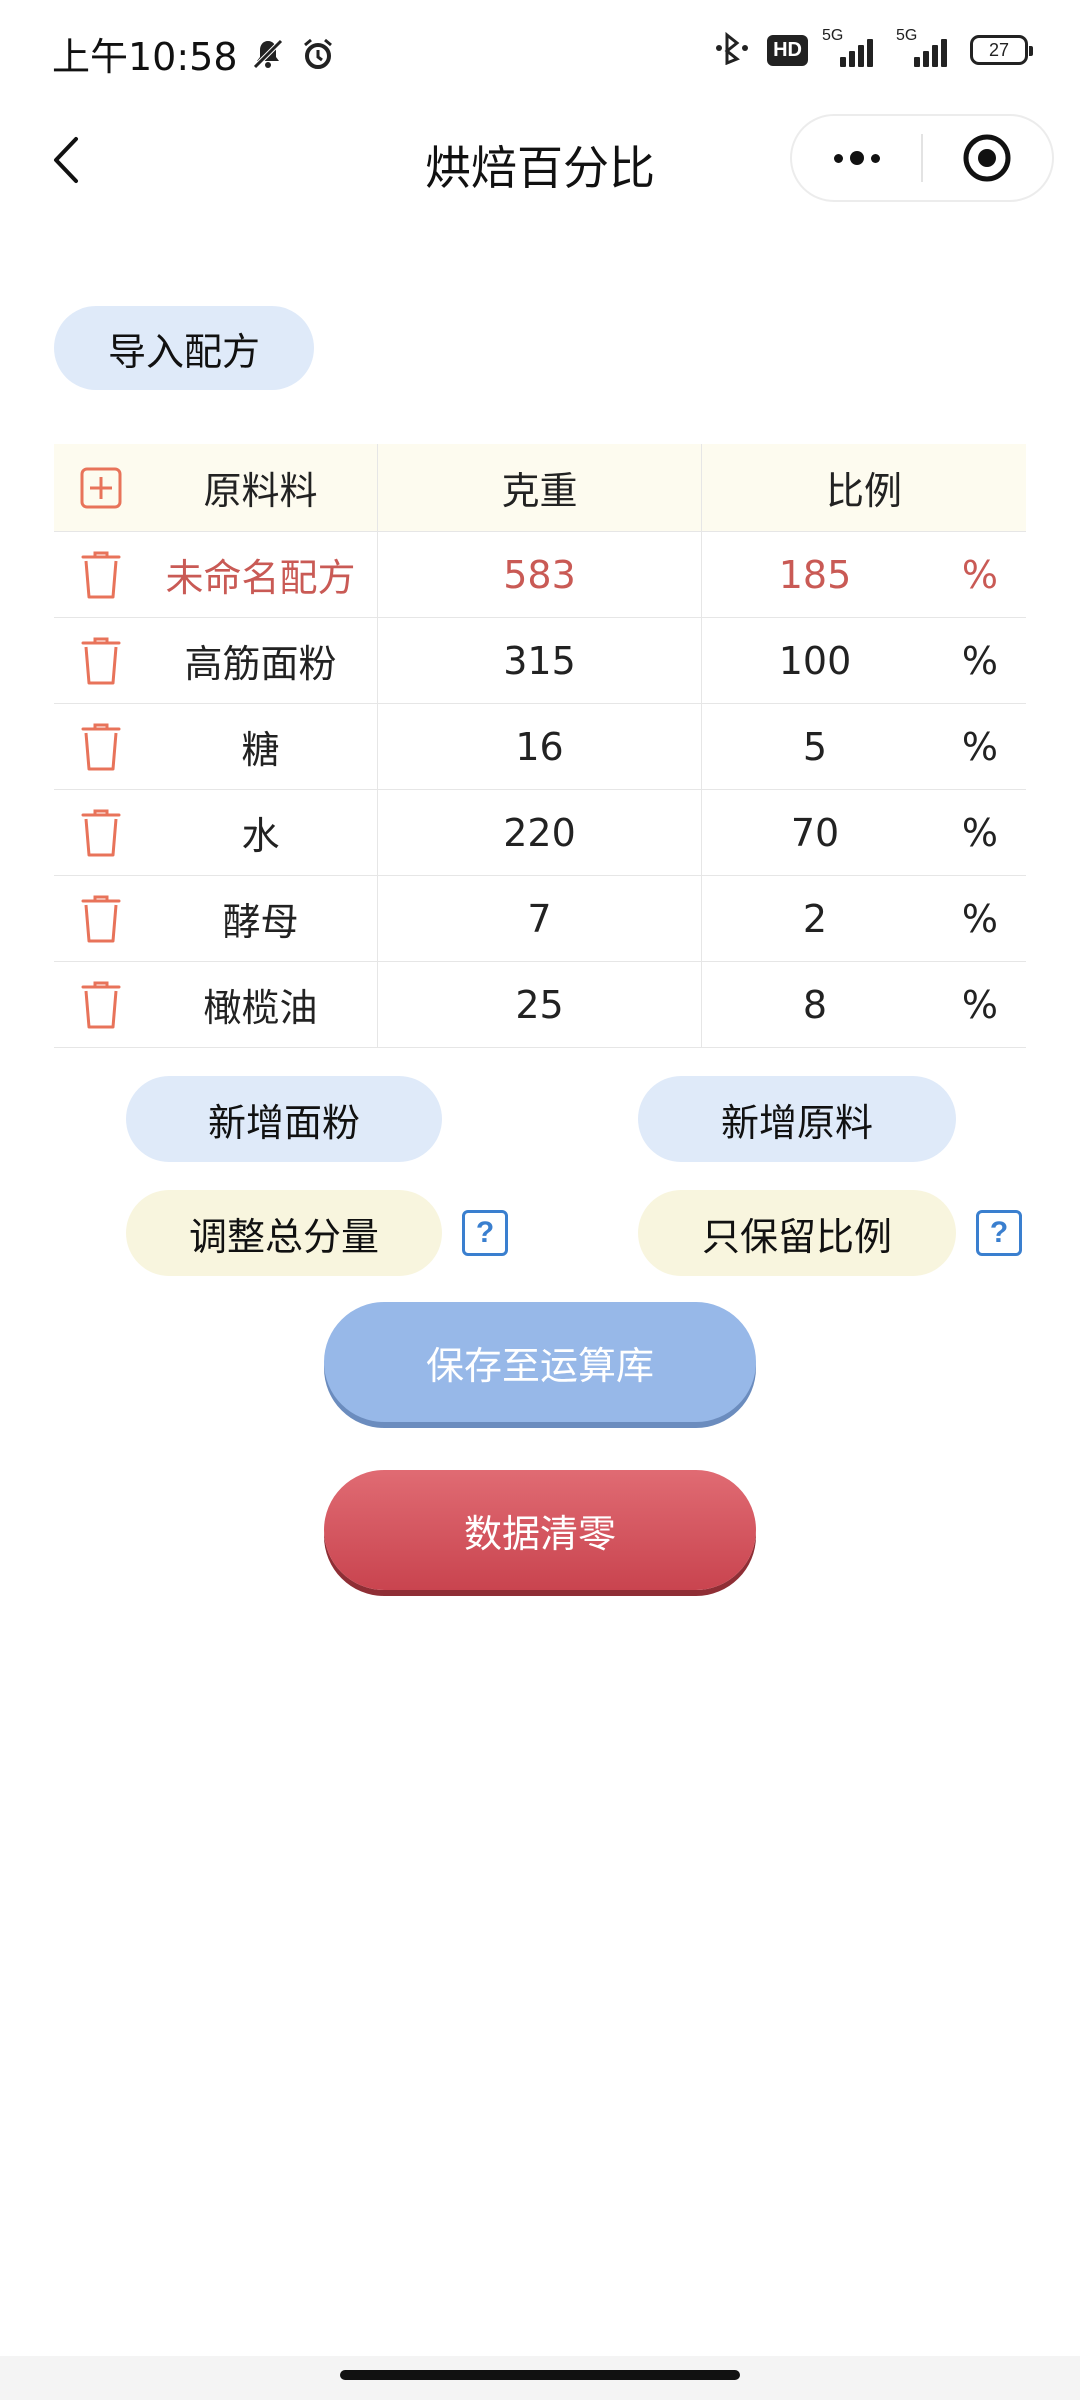  Describe the element at coordinates (284, 1233) in the screenshot. I see `adjust-total-button: 调整总分量` at that location.